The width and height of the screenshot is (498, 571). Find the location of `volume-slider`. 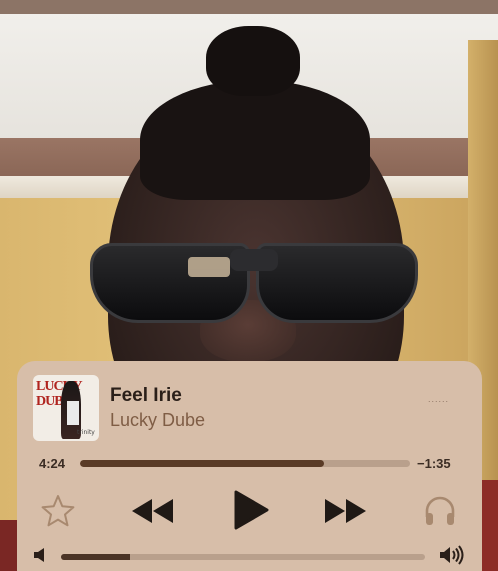

volume-slider is located at coordinates (243, 557).